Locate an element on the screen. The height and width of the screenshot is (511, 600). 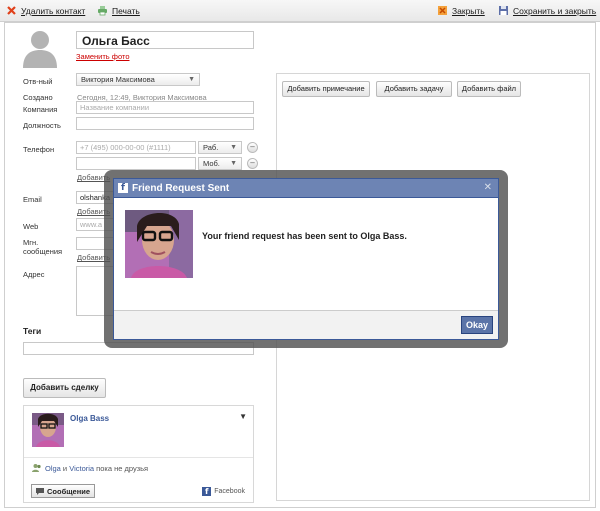
owner-select: Виктория Максимова ▼ is located at coordinates (138, 79).